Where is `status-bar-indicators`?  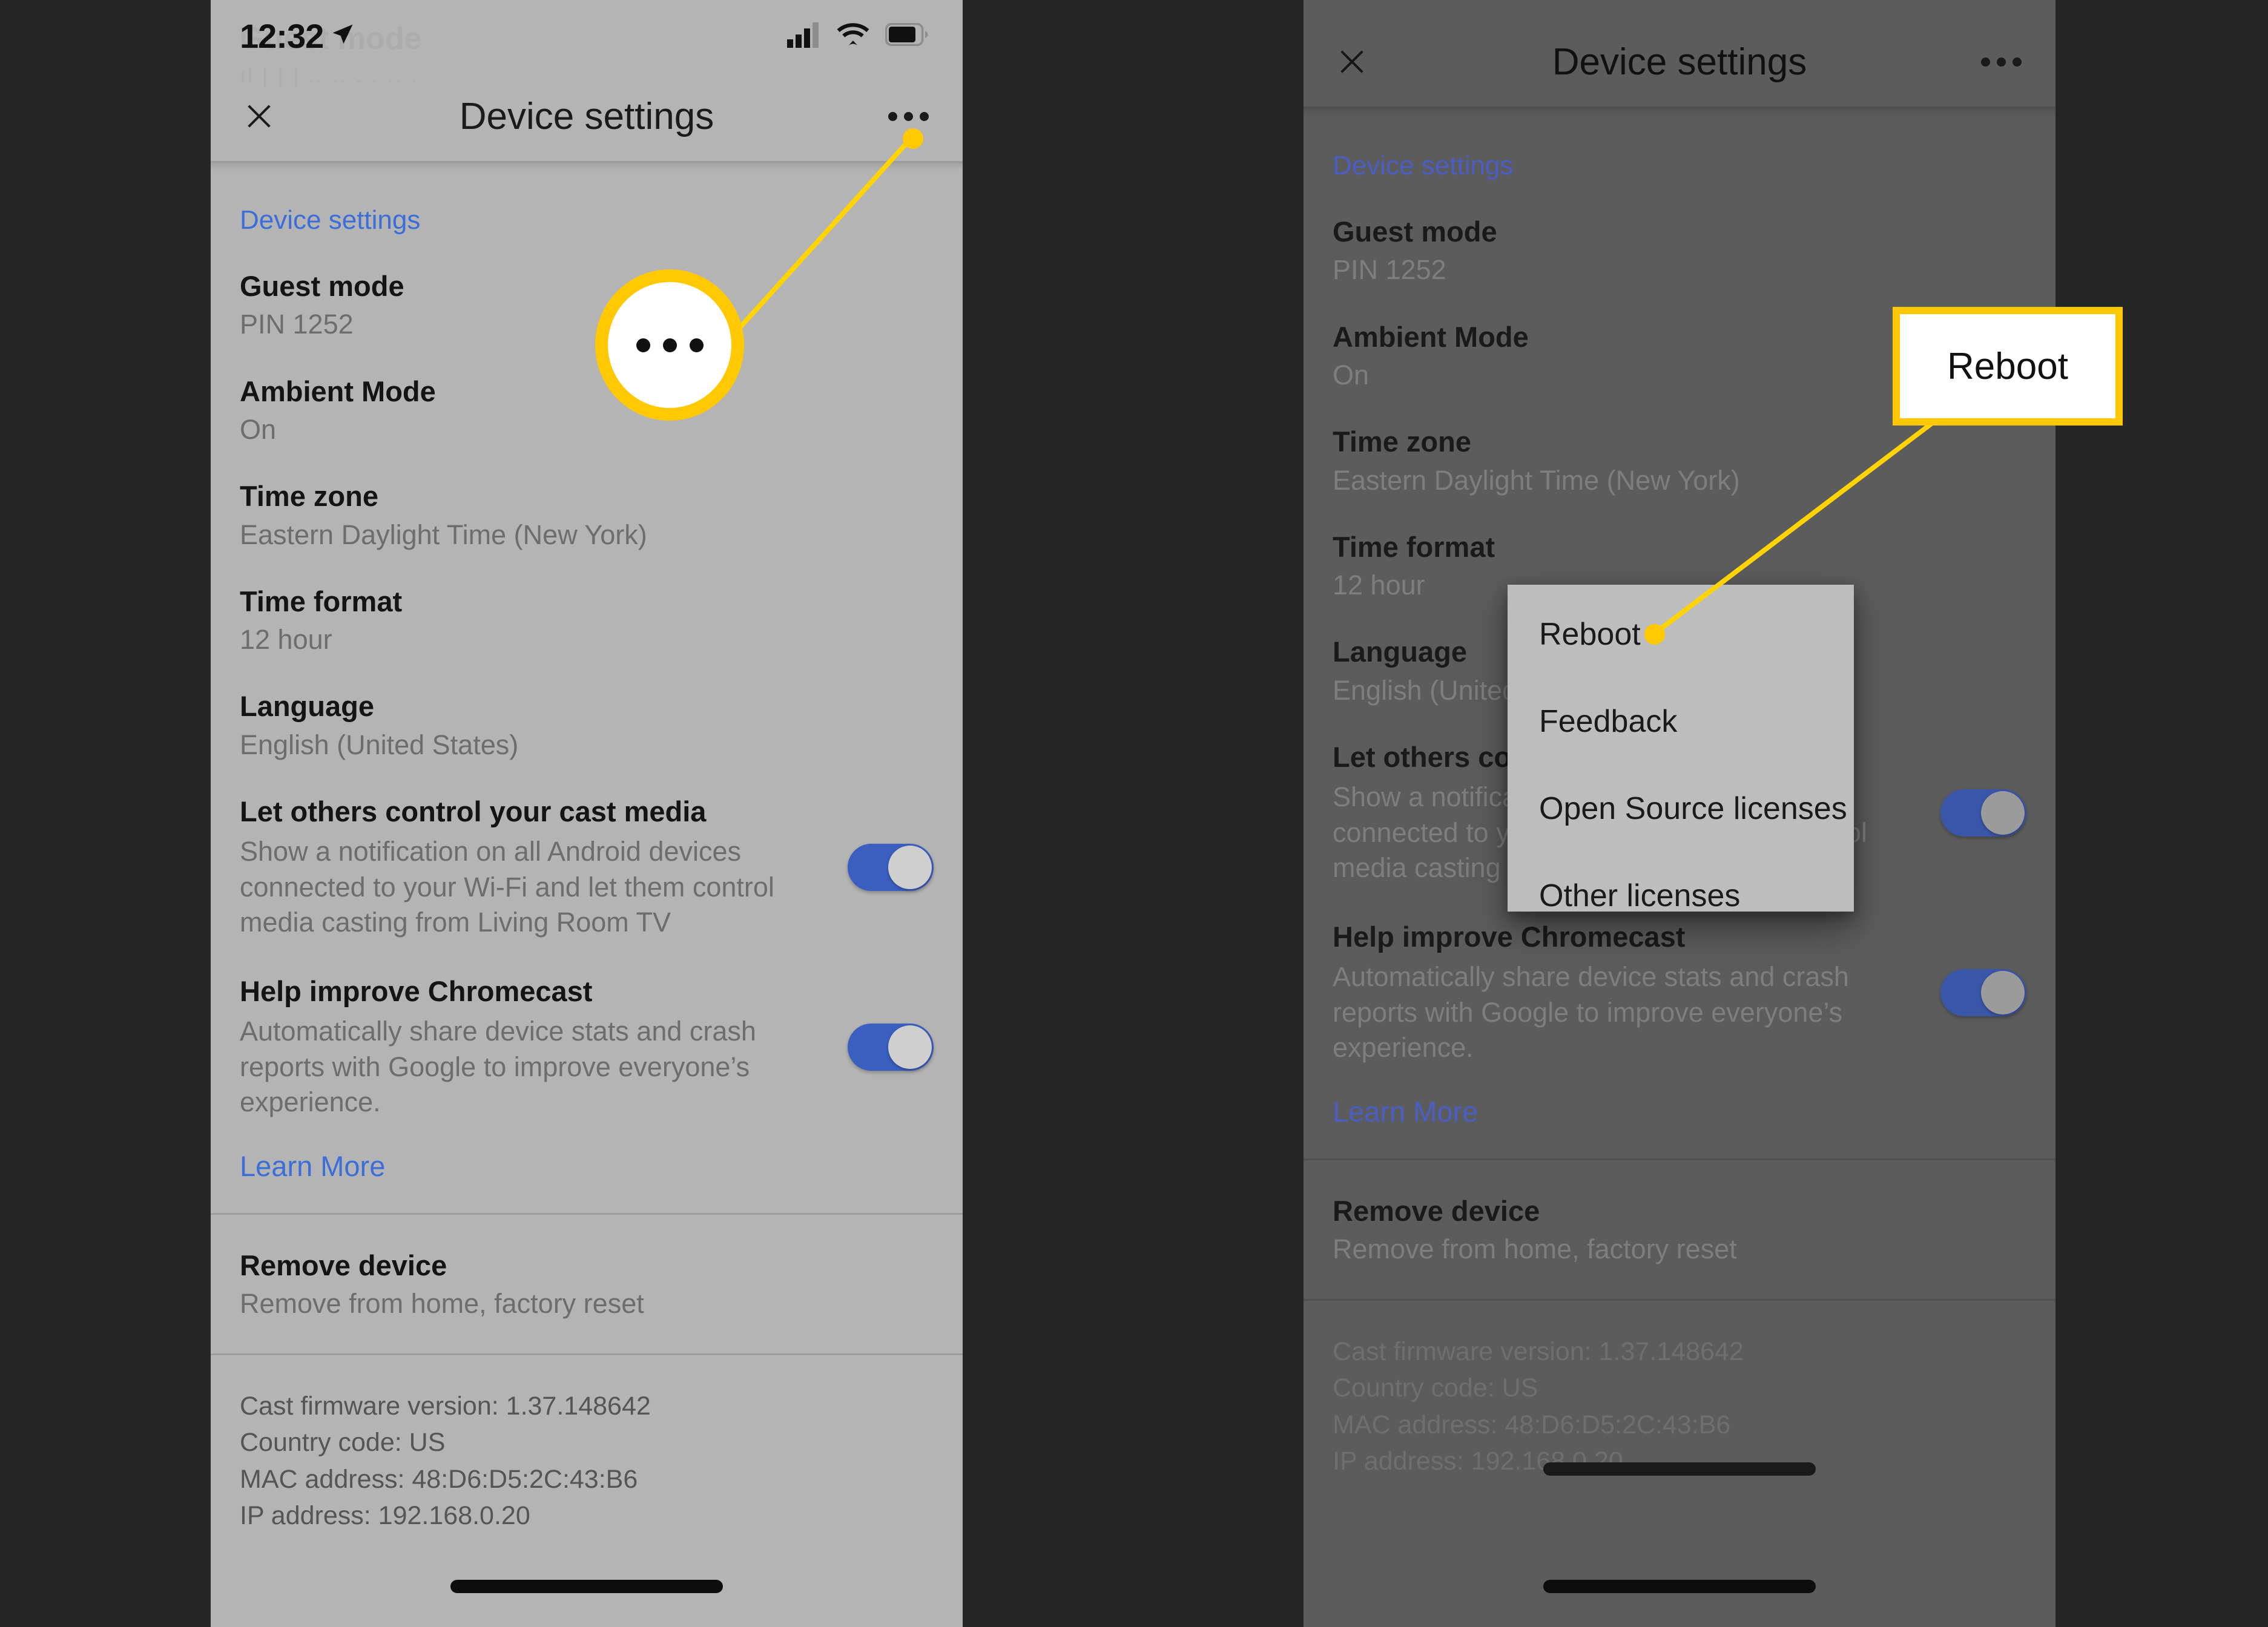 status-bar-indicators is located at coordinates (858, 36).